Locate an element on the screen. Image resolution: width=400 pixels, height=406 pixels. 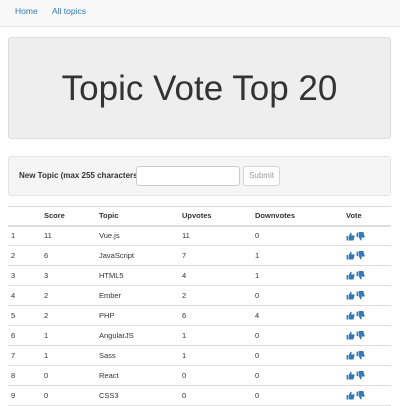
table-row: 9 0 CSS3 0 0 is located at coordinates (199, 395).